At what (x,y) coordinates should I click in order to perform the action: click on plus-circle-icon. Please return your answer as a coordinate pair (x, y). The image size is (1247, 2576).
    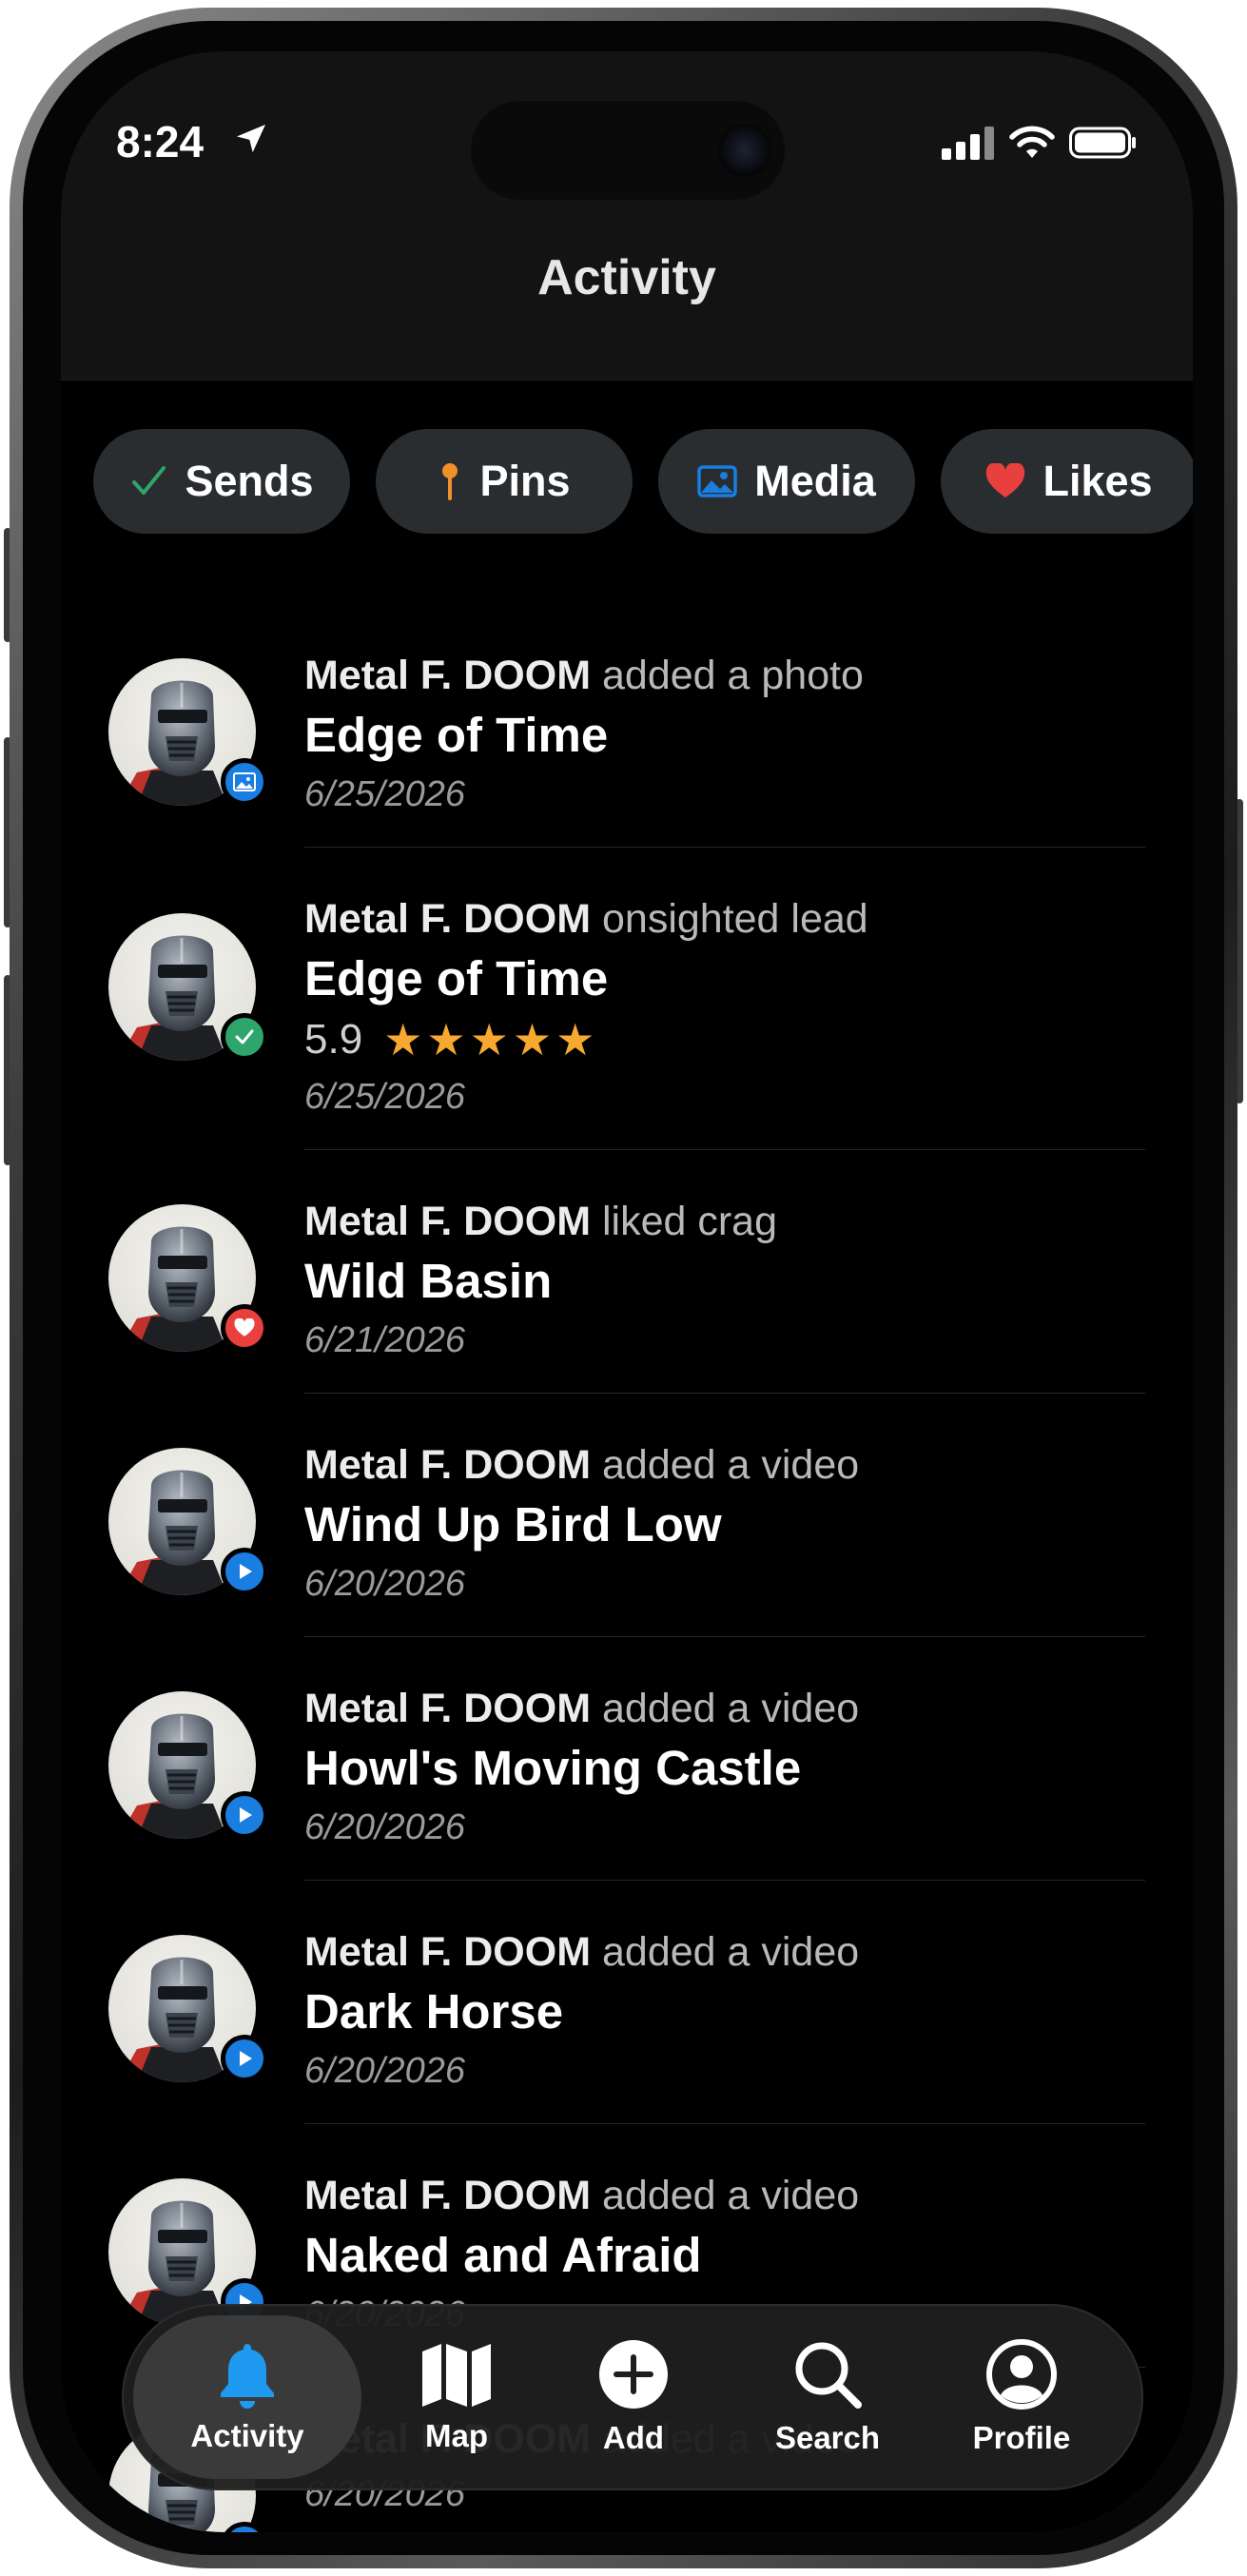
    Looking at the image, I should click on (634, 2374).